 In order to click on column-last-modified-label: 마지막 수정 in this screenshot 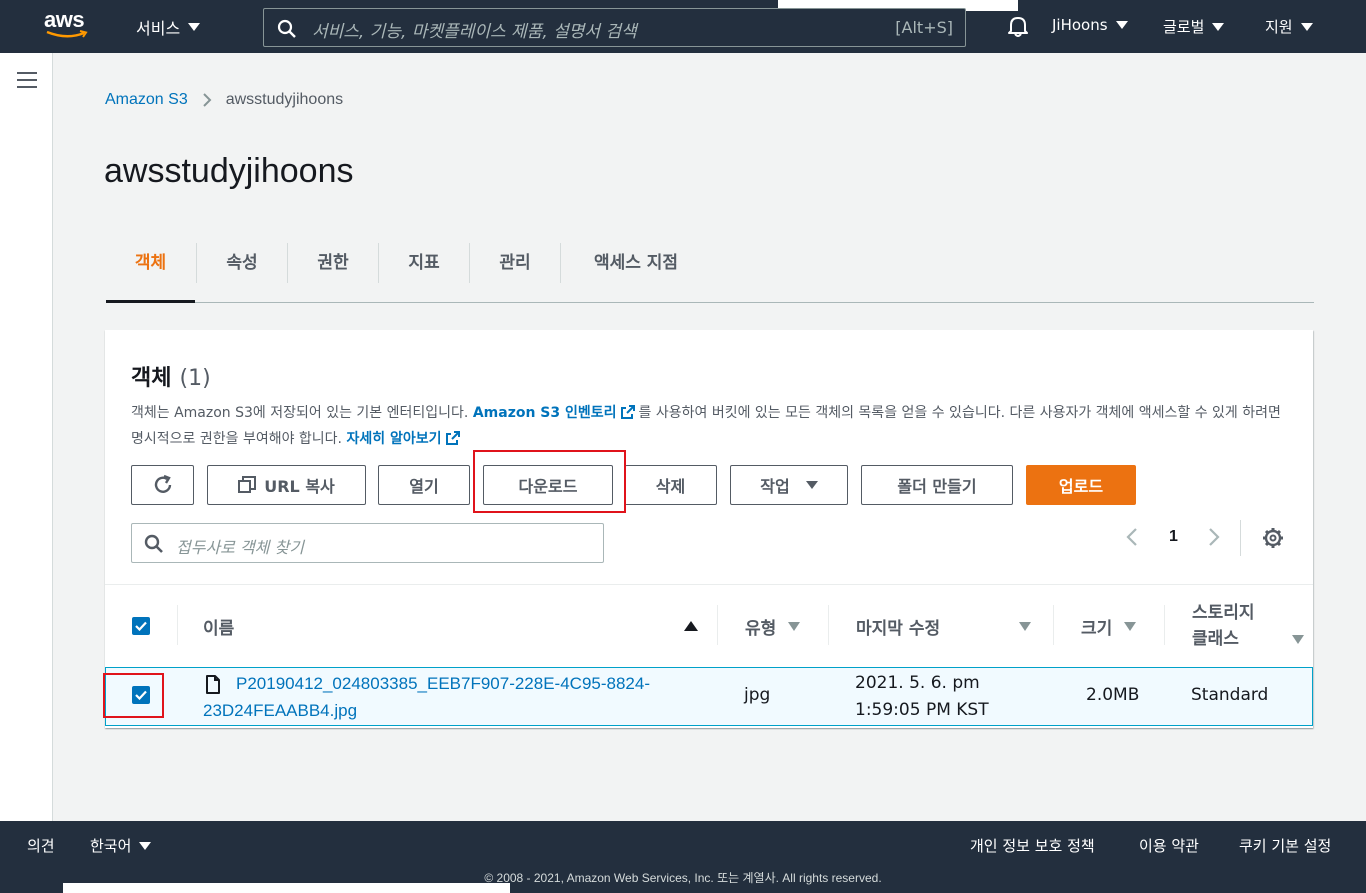, I will do `click(898, 628)`.